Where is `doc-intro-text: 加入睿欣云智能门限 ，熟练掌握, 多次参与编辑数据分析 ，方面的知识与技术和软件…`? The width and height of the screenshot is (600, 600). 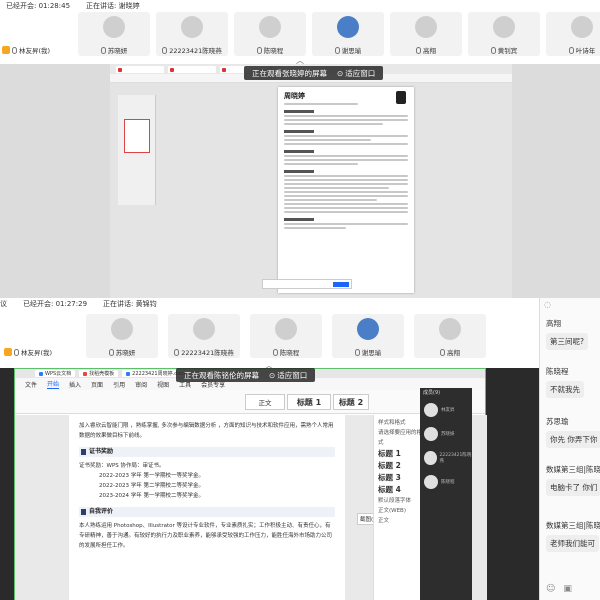
doc-intro-text: 加入睿欣云智能门限 ，熟练掌握, 多次参与编辑数据分析 ，方面的知识与技术和软件… is located at coordinates (206, 431).